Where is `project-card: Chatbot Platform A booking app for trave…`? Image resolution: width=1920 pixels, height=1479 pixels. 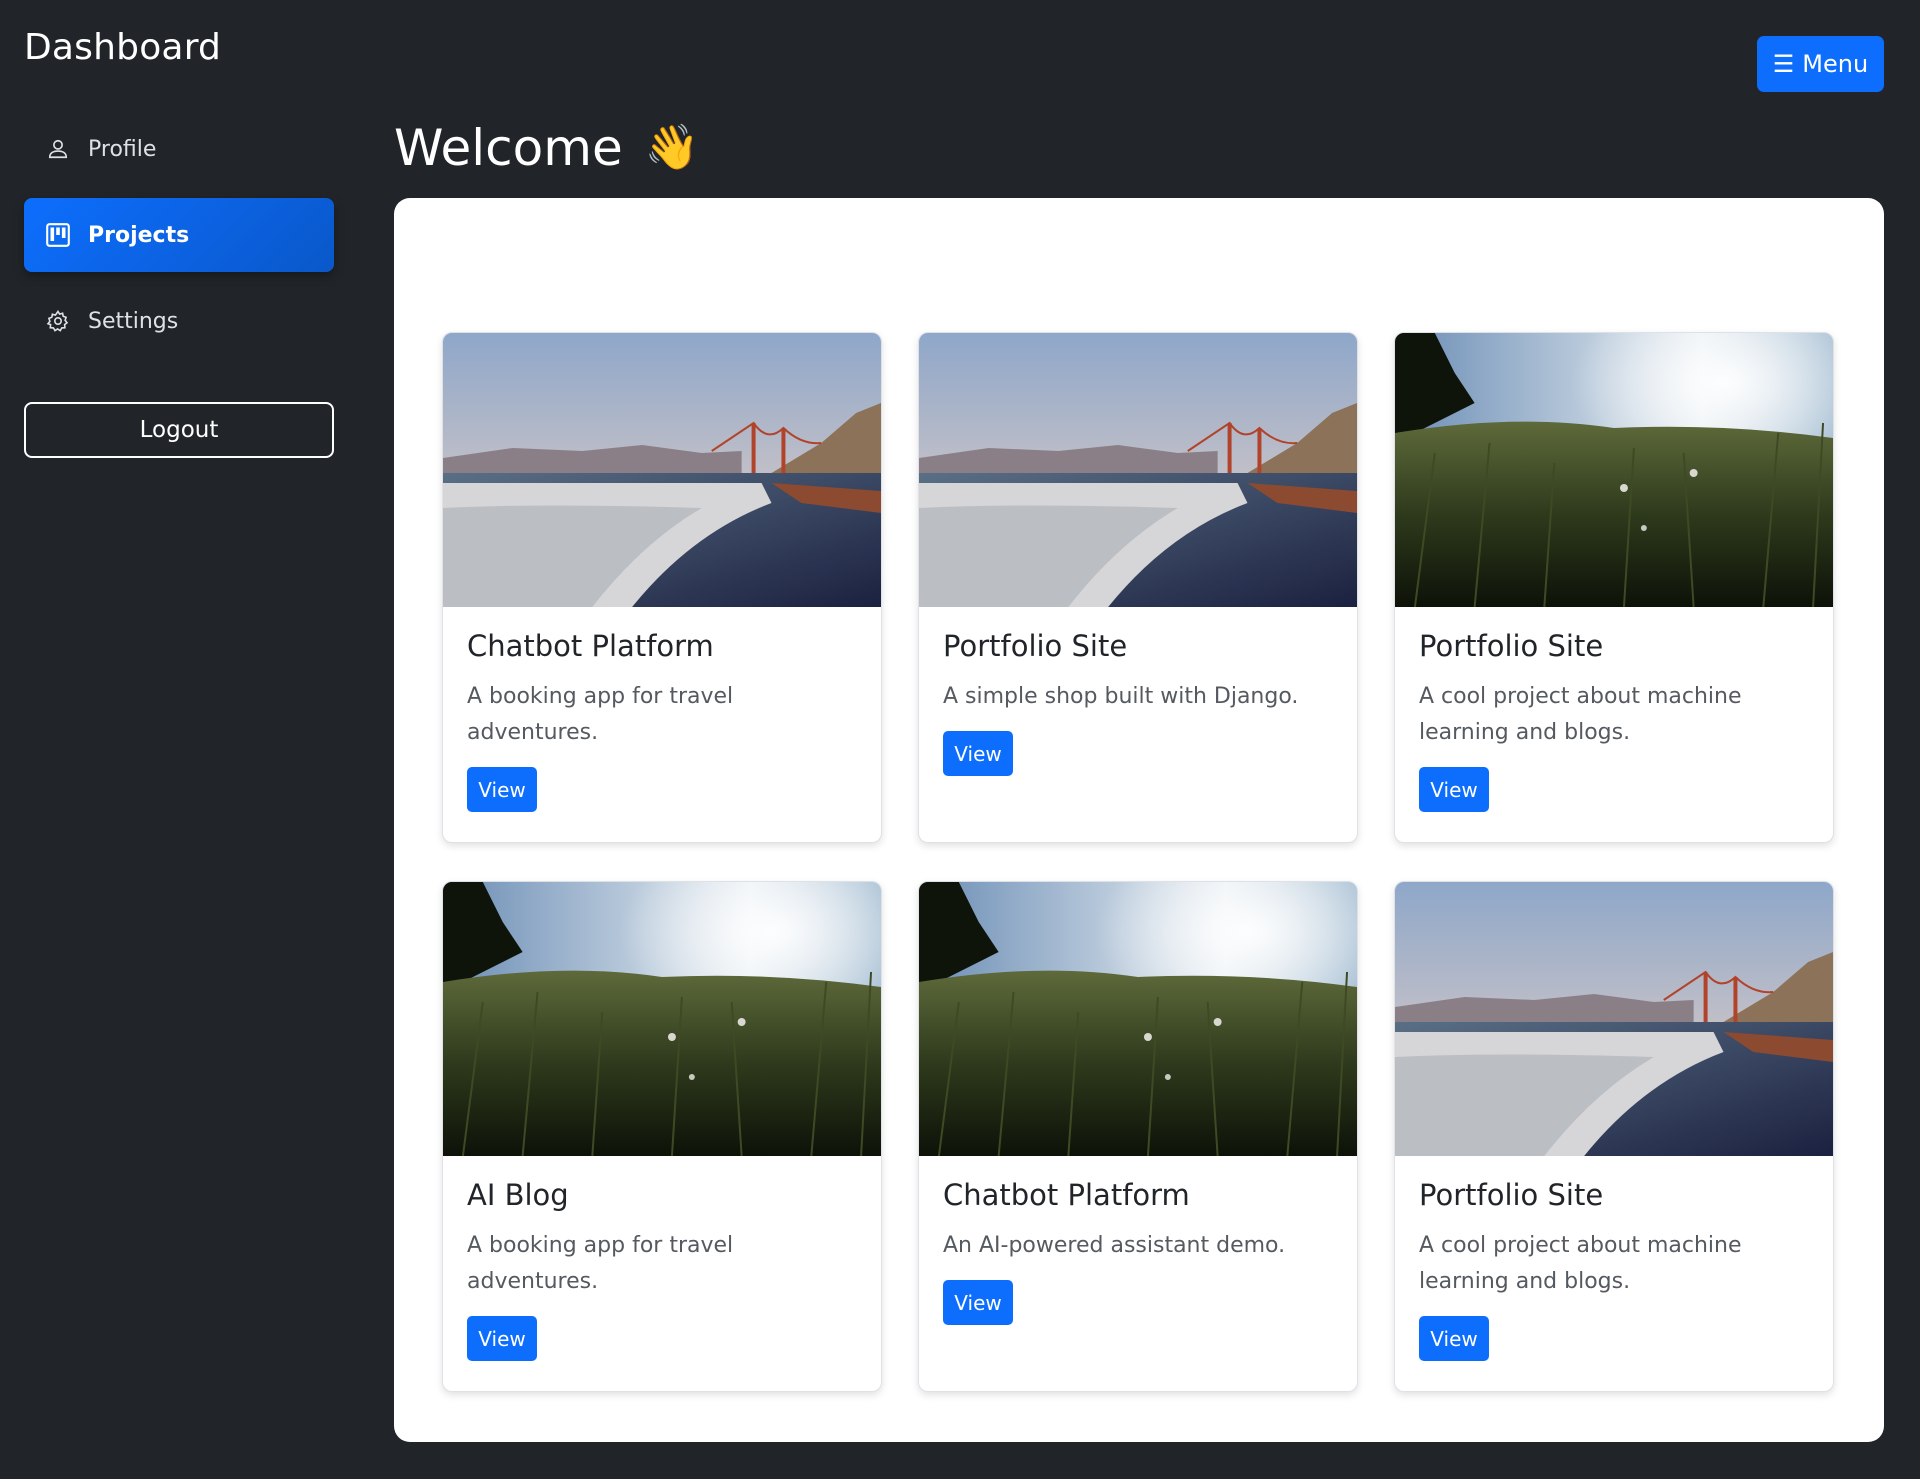
project-card: Chatbot Platform A booking app for trave… is located at coordinates (662, 587).